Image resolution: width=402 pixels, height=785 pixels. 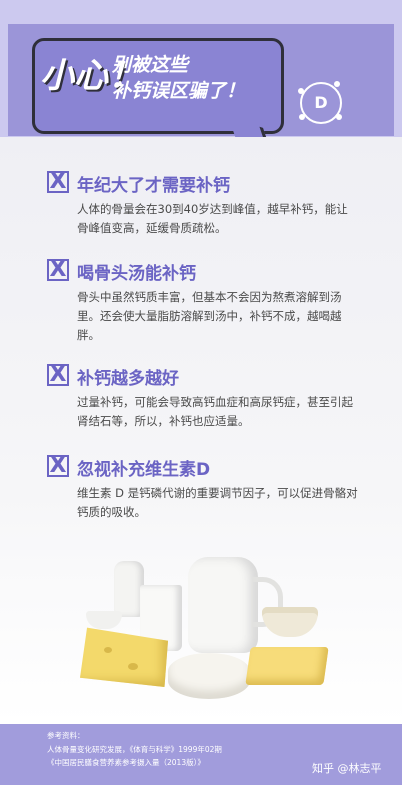 What do you see at coordinates (287, 666) in the screenshot?
I see `butter-block` at bounding box center [287, 666].